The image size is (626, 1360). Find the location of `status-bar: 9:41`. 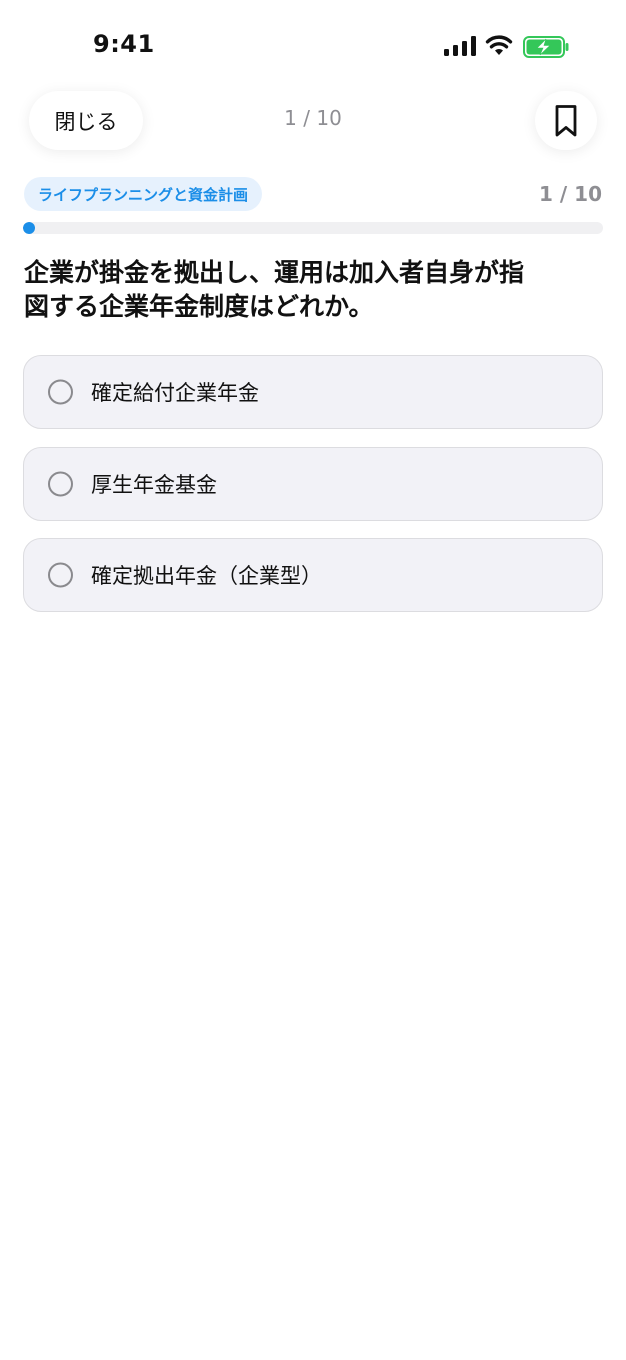

status-bar: 9:41 is located at coordinates (313, 40).